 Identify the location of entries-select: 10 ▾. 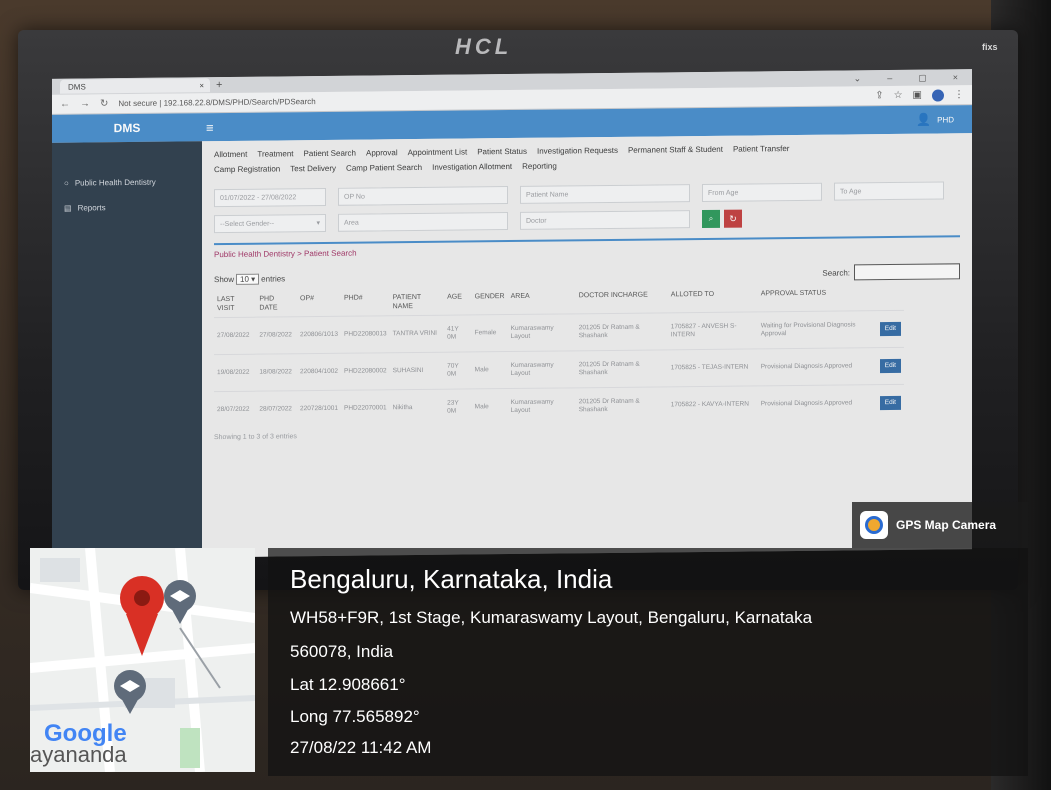
(248, 279).